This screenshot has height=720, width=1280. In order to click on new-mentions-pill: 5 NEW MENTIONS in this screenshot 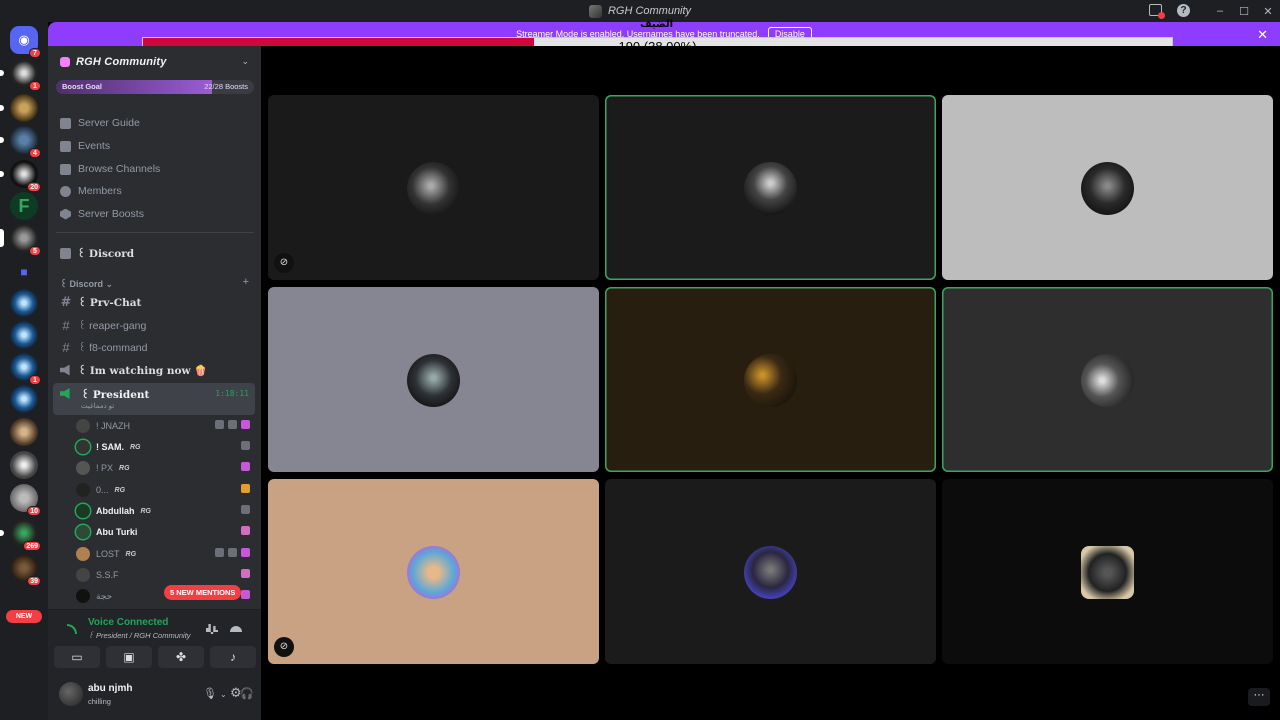, I will do `click(203, 592)`.